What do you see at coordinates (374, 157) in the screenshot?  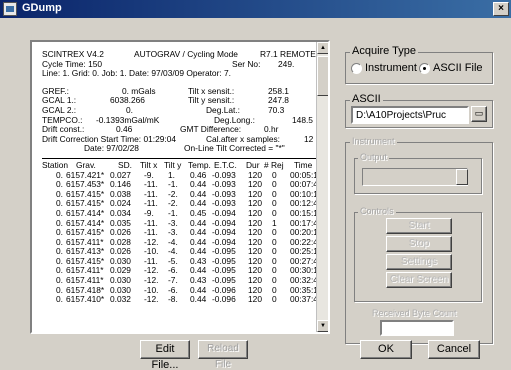 I see `output-label: Output` at bounding box center [374, 157].